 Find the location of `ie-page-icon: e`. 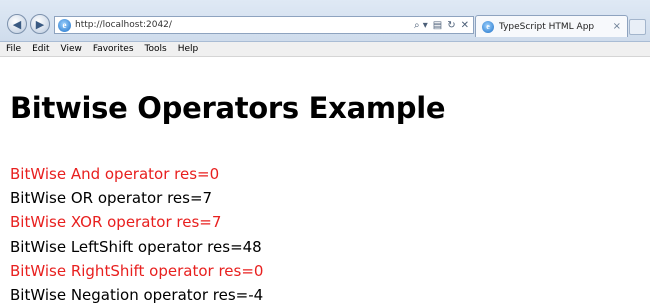

ie-page-icon: e is located at coordinates (64, 25).